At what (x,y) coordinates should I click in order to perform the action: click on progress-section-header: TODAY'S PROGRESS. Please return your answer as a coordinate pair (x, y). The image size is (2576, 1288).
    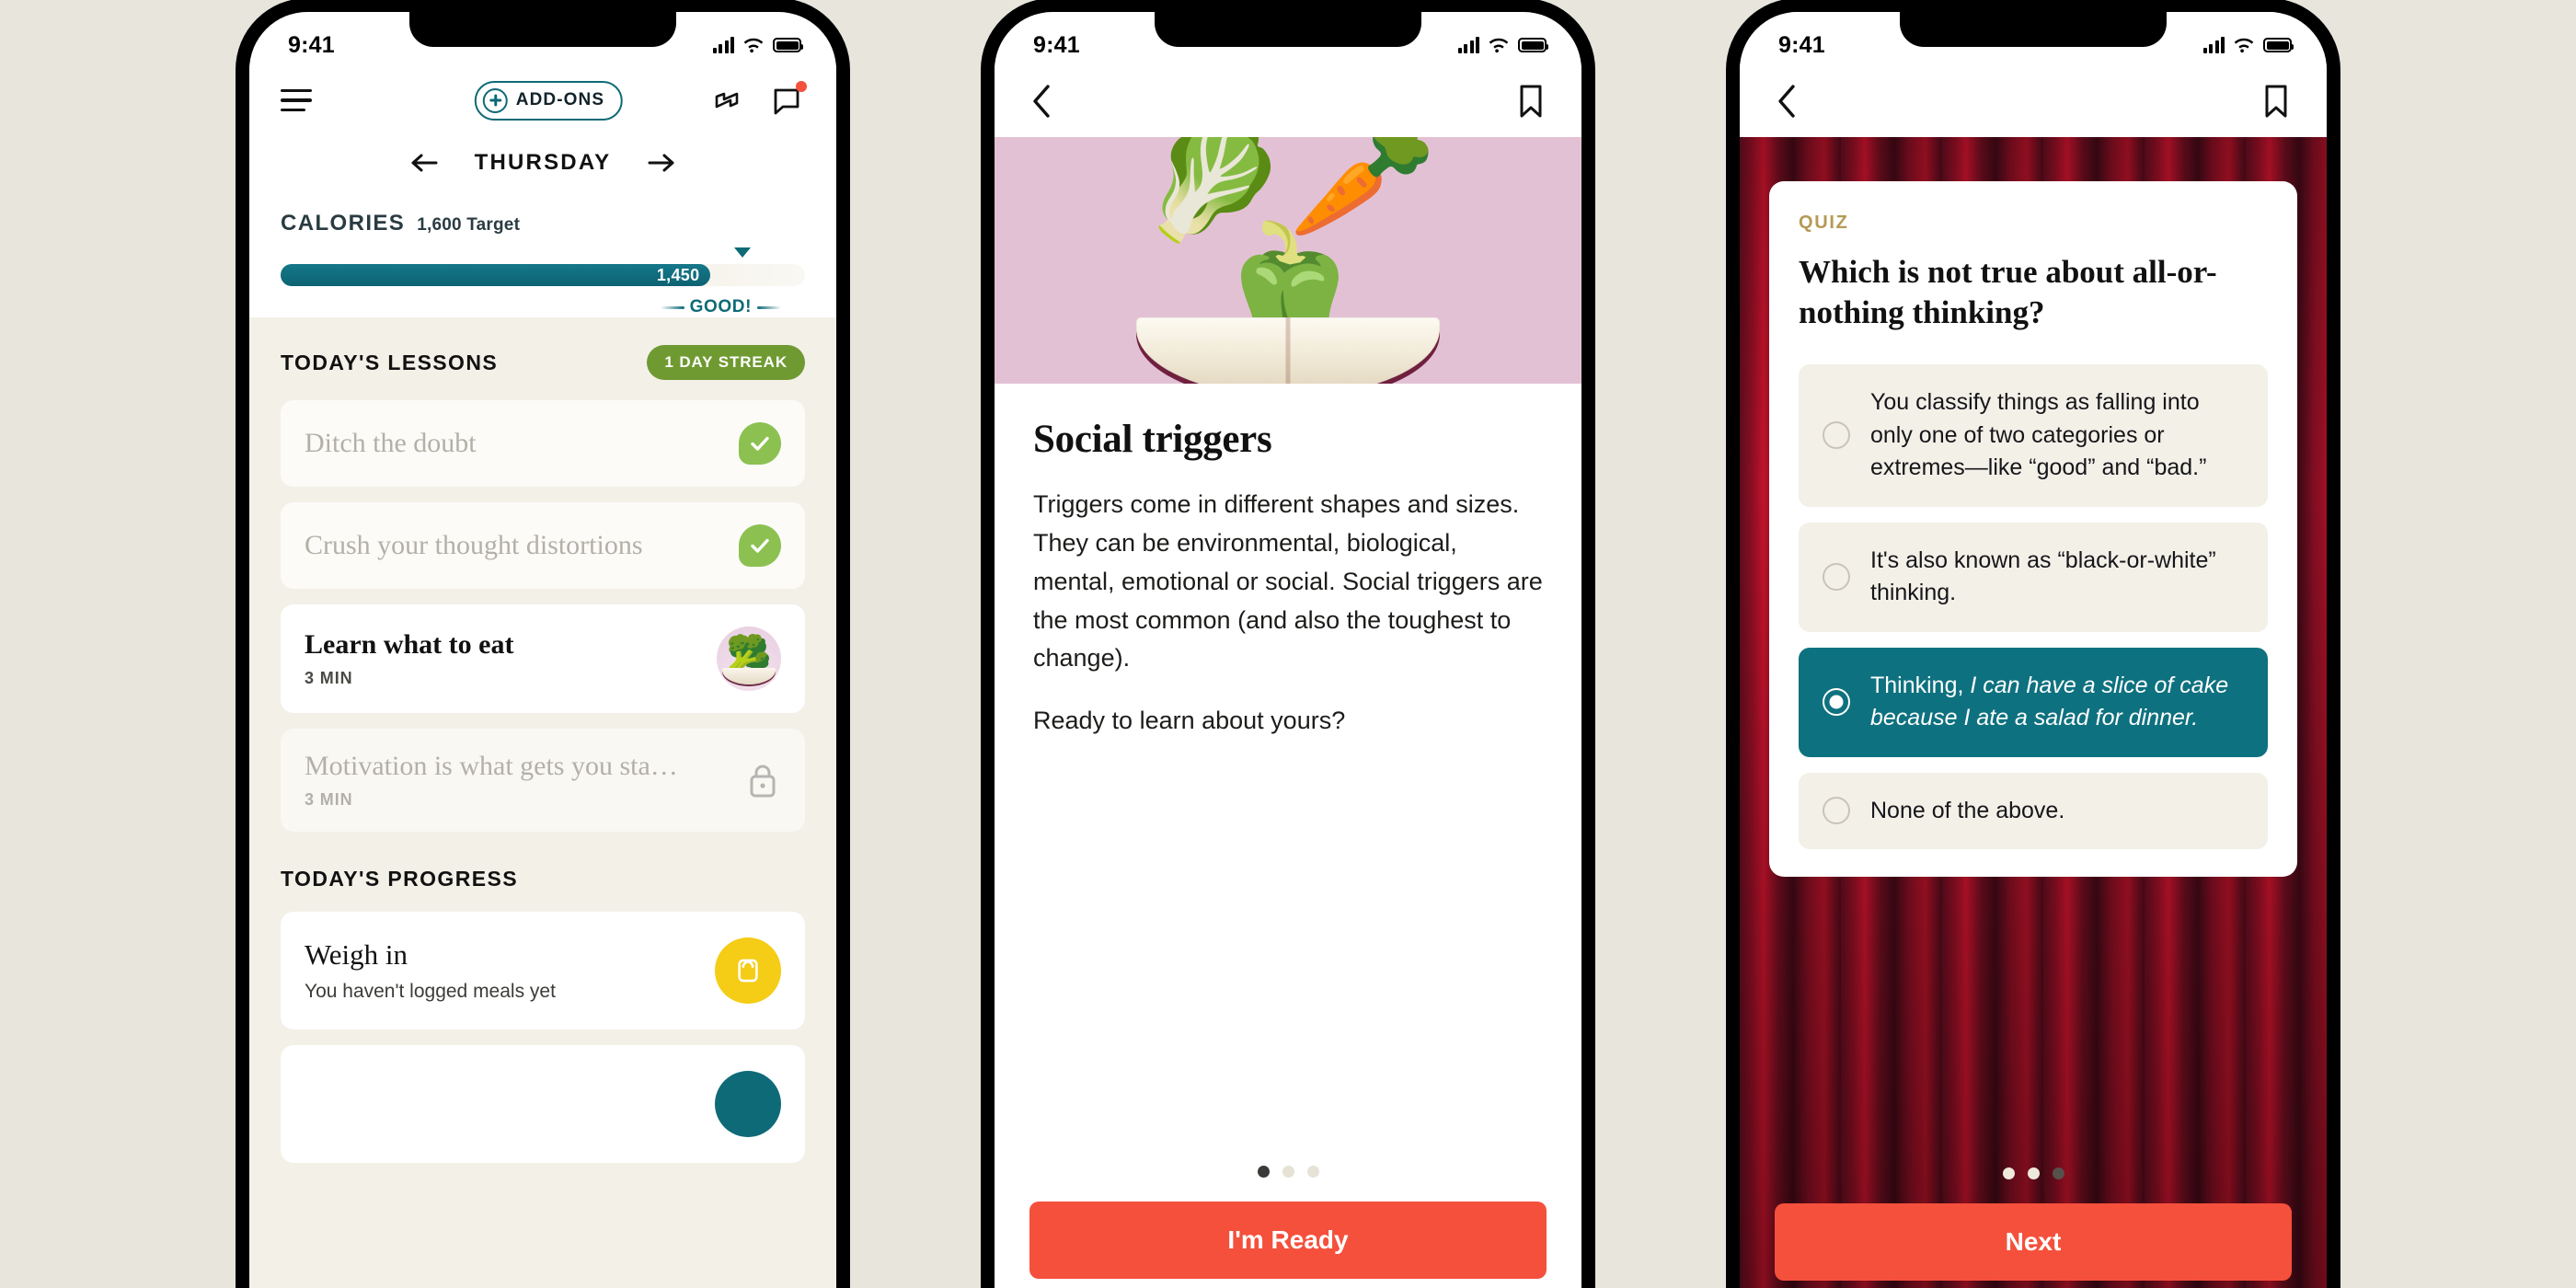
    Looking at the image, I should click on (543, 879).